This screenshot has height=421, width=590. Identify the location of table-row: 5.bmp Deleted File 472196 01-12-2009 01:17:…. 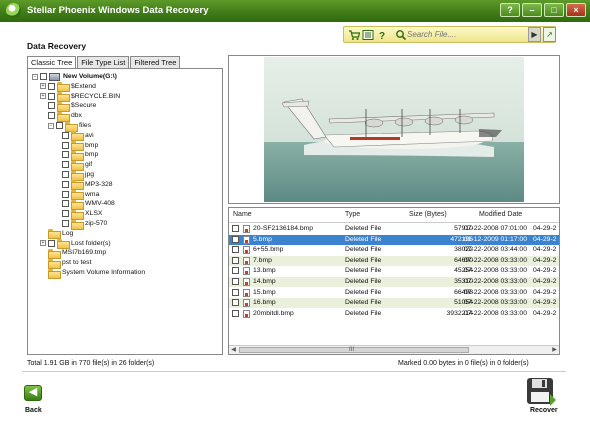
(394, 239).